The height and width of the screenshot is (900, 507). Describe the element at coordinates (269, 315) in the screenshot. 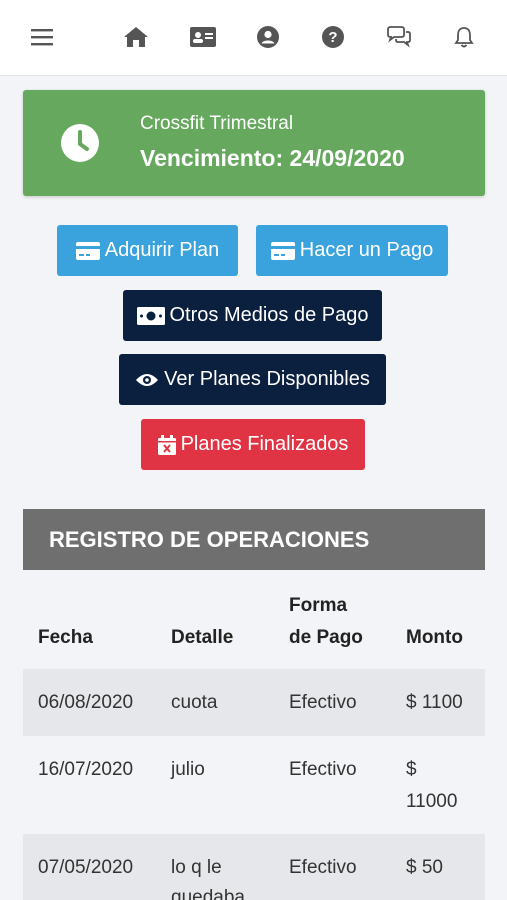

I see `otros-medios-label: Otros Medios de Pago` at that location.